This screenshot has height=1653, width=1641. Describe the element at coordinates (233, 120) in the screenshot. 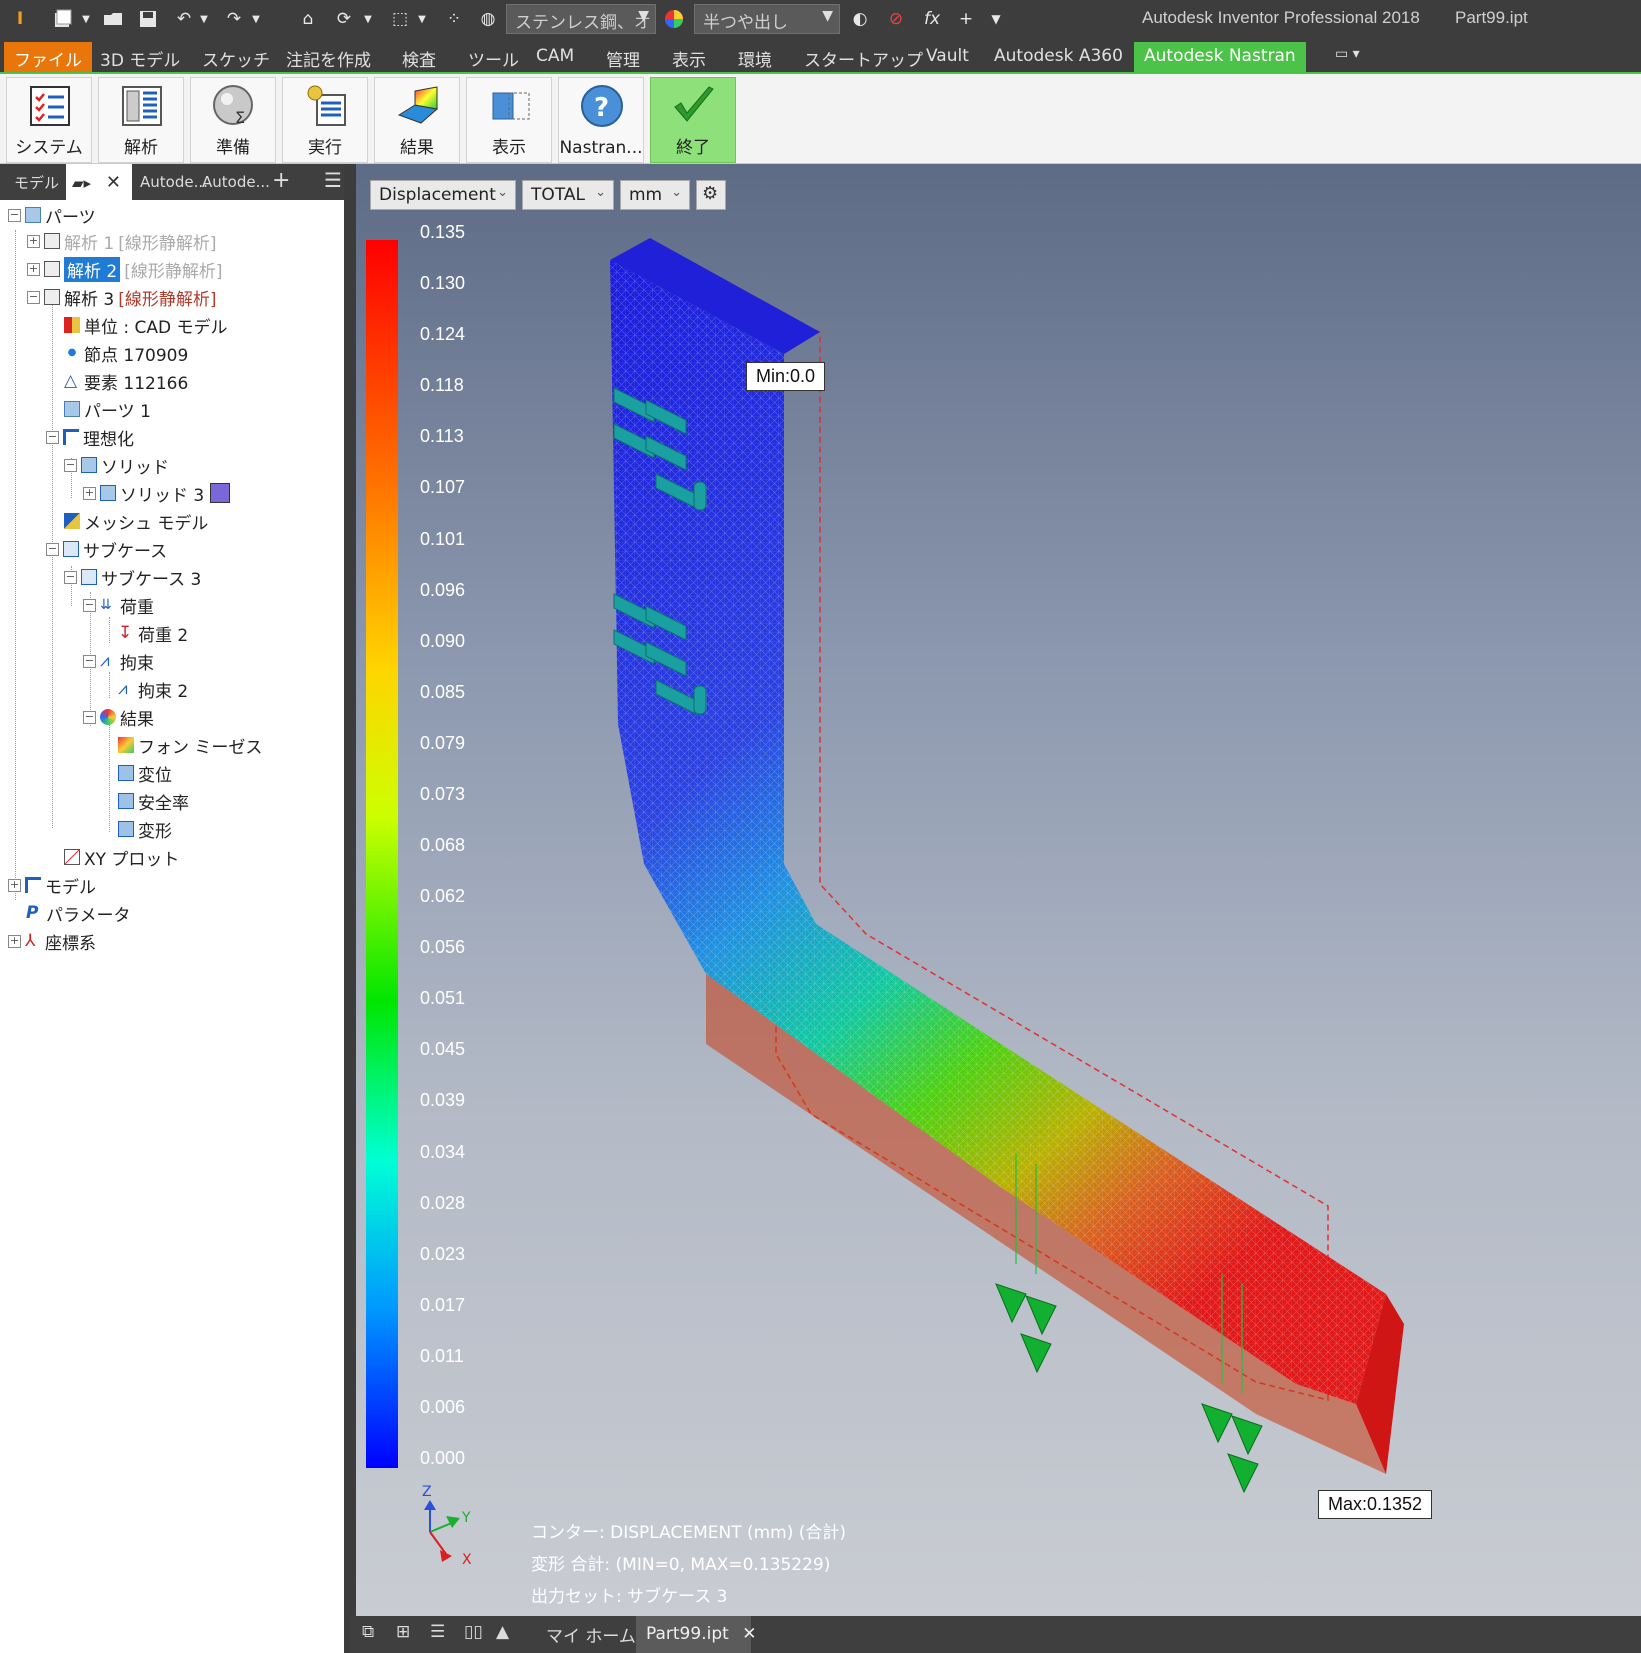

I see `prepare-button: Σ 準備` at that location.